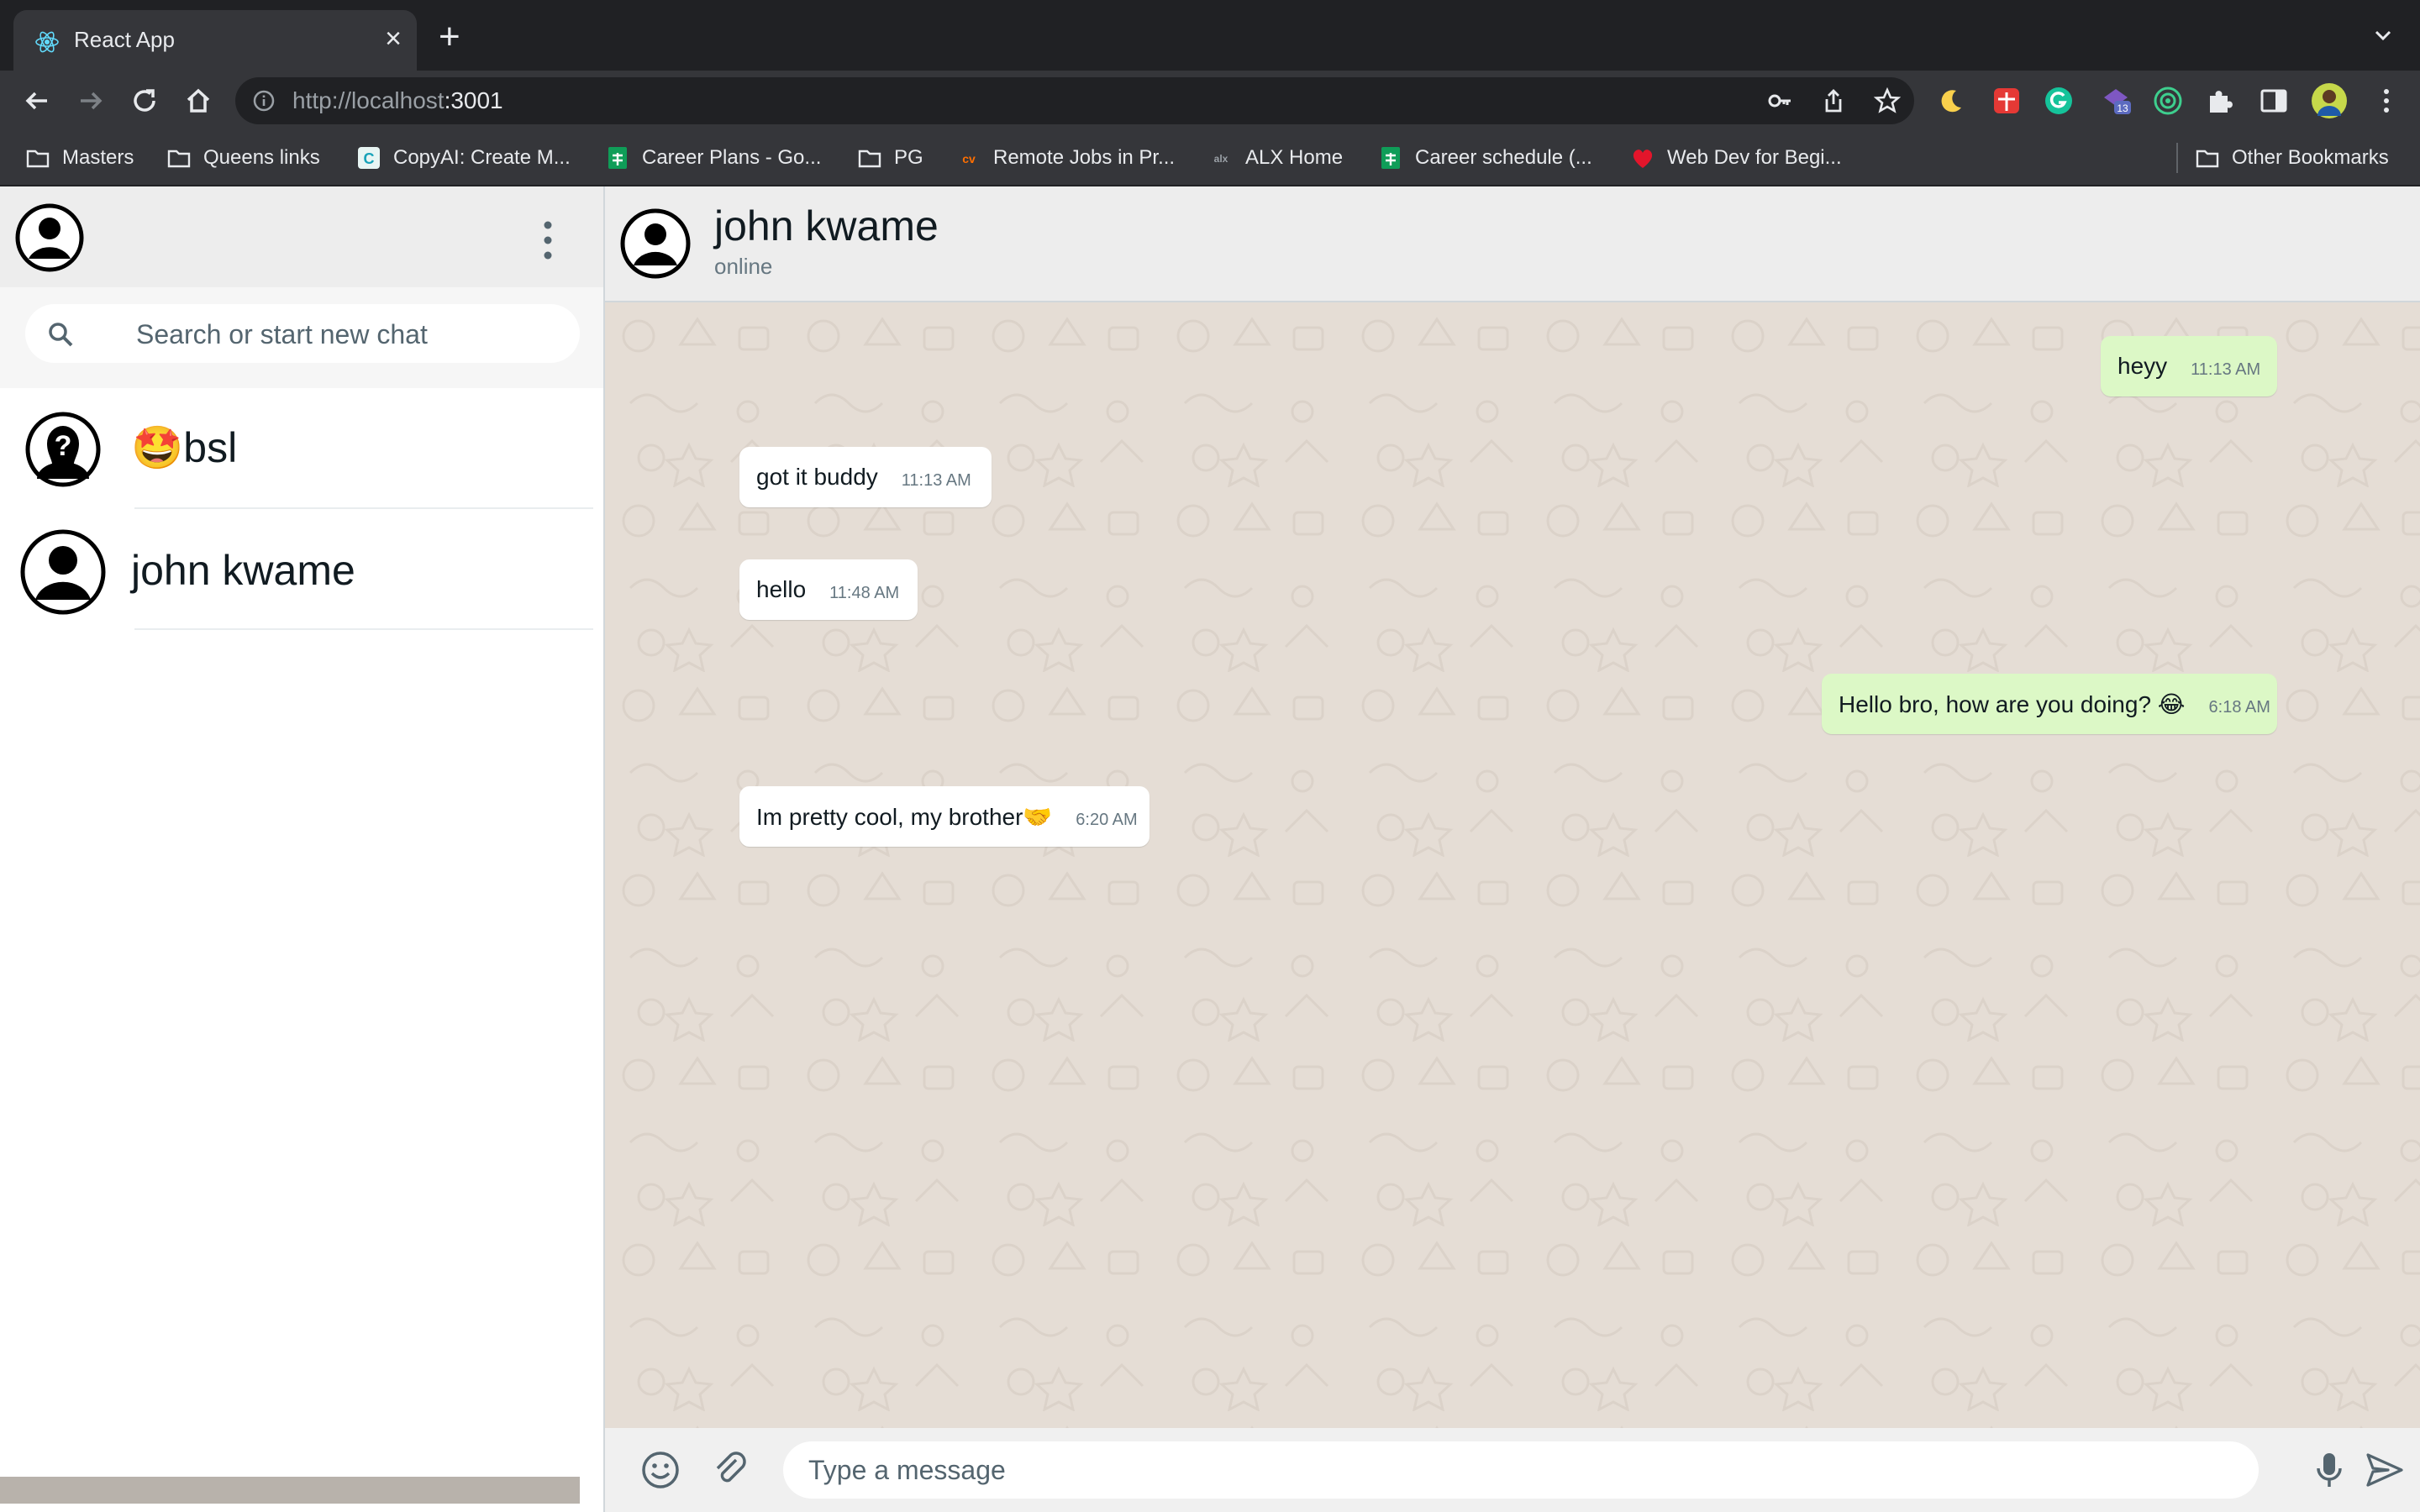  What do you see at coordinates (617, 158) in the screenshot?
I see `sheets-icon` at bounding box center [617, 158].